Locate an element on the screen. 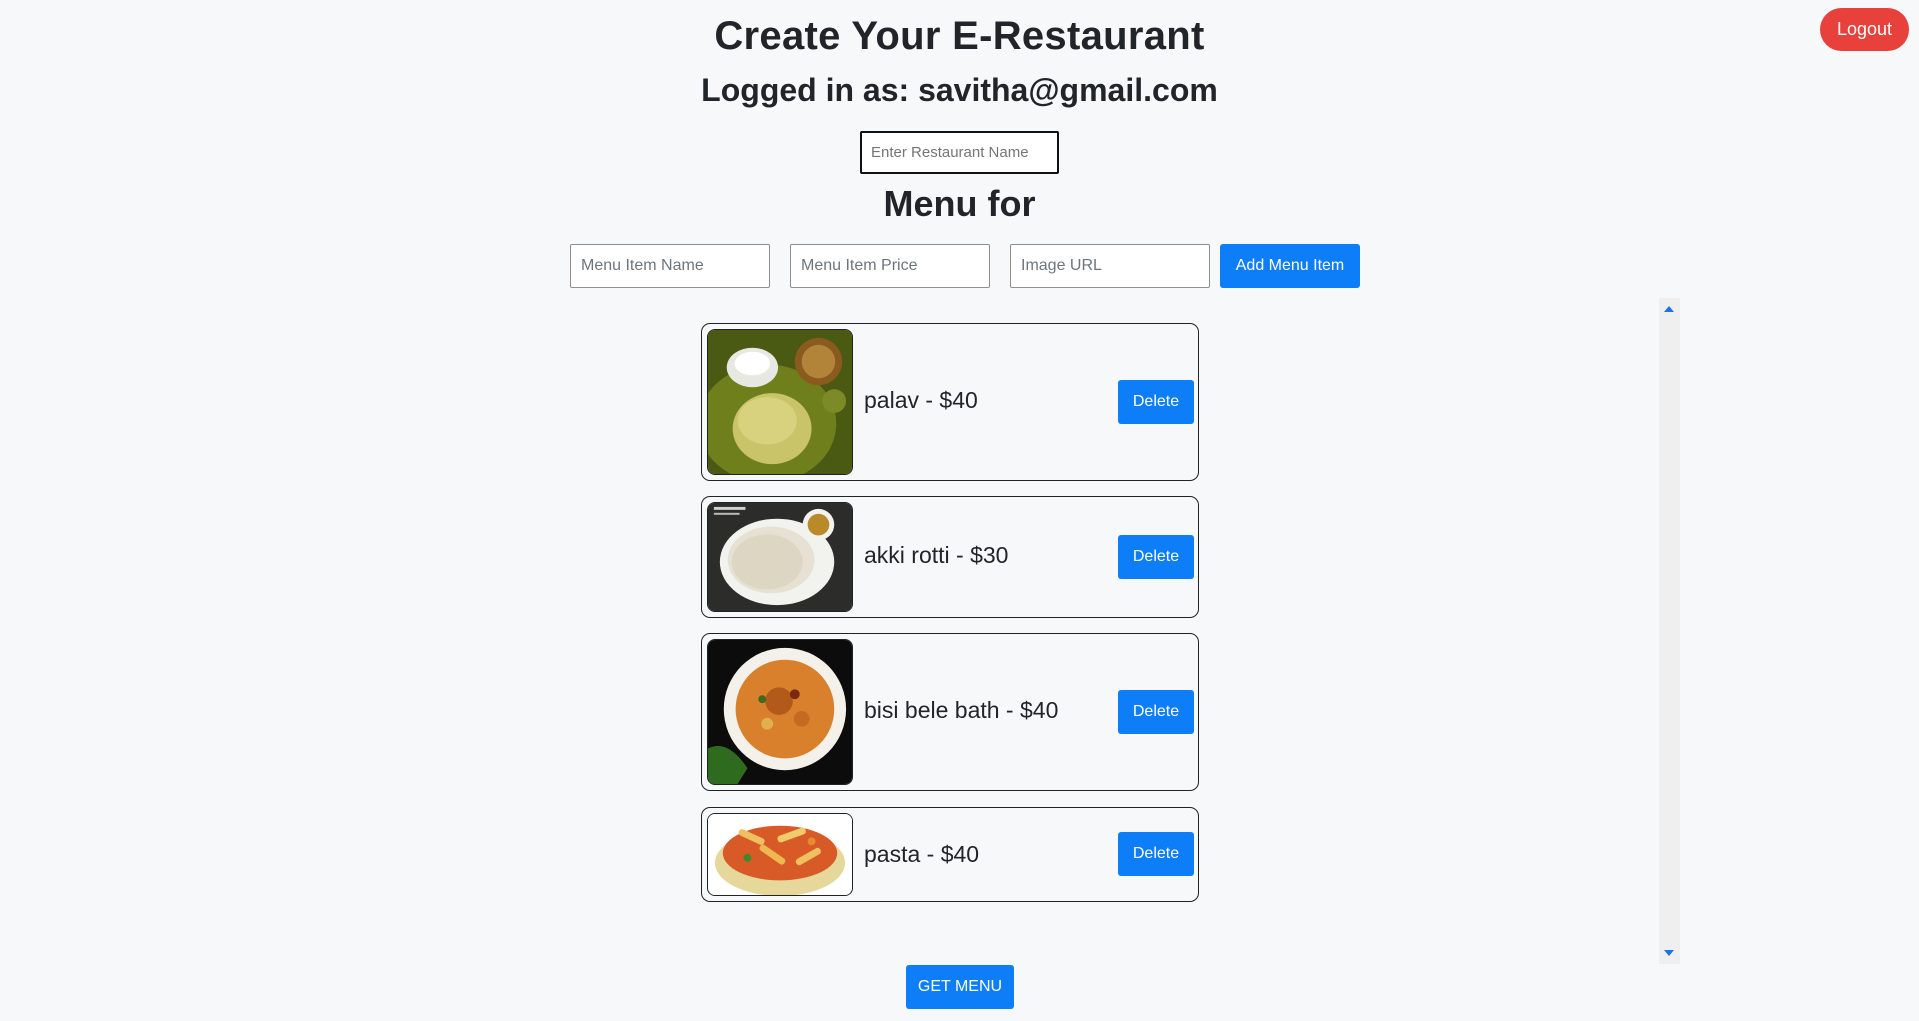  menu-item-card: palav - $40 Delete is located at coordinates (950, 402).